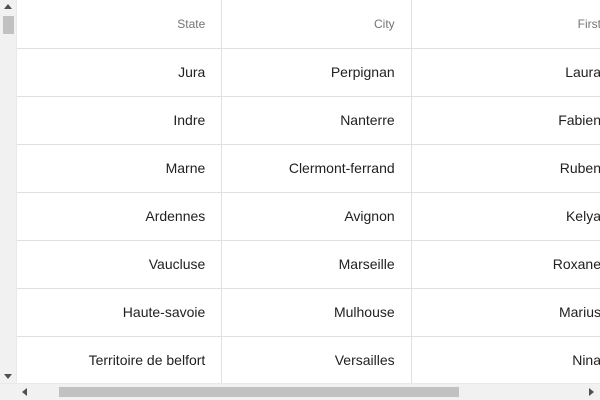 The height and width of the screenshot is (400, 600). Describe the element at coordinates (119, 168) in the screenshot. I see `cell-state: Marne` at that location.